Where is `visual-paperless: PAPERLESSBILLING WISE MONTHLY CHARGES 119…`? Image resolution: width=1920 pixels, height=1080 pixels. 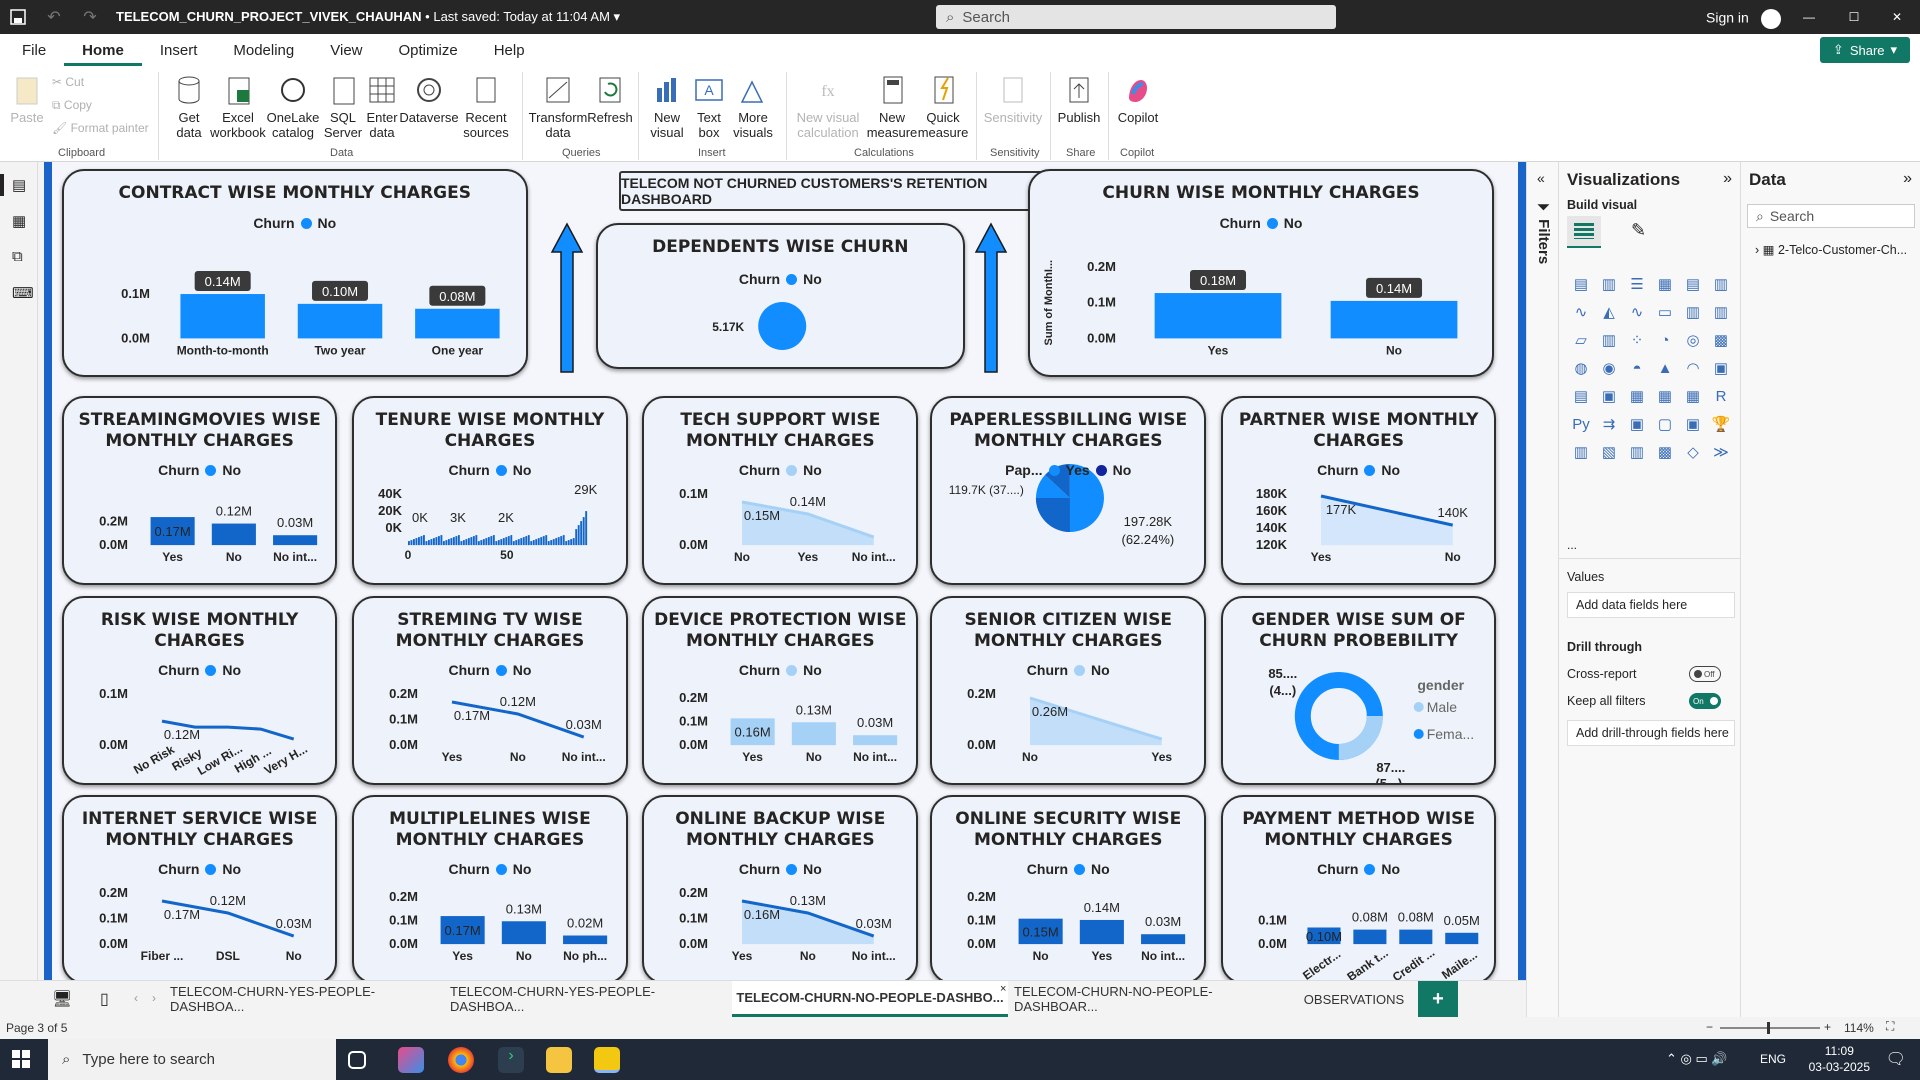
visual-paperless: PAPERLESSBILLING WISE MONTHLY CHARGES 119… is located at coordinates (1068, 491).